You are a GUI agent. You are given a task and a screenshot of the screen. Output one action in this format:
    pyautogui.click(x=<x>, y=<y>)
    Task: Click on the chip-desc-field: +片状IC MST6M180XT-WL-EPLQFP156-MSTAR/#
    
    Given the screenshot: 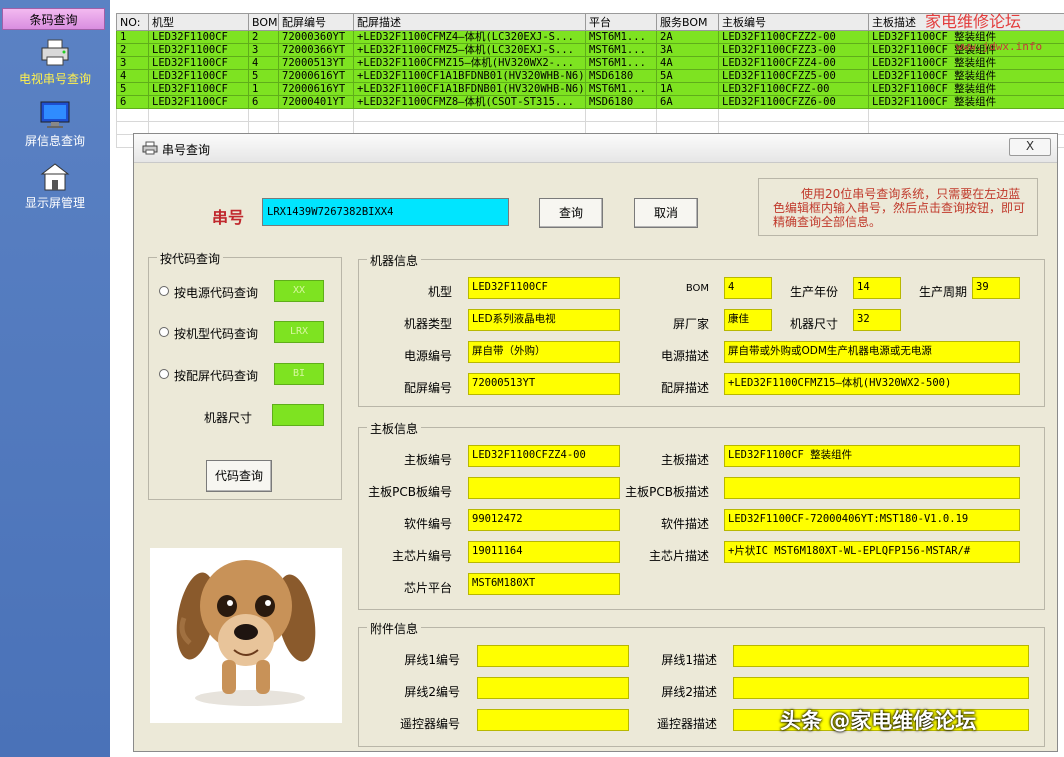 What is the action you would take?
    pyautogui.click(x=872, y=552)
    